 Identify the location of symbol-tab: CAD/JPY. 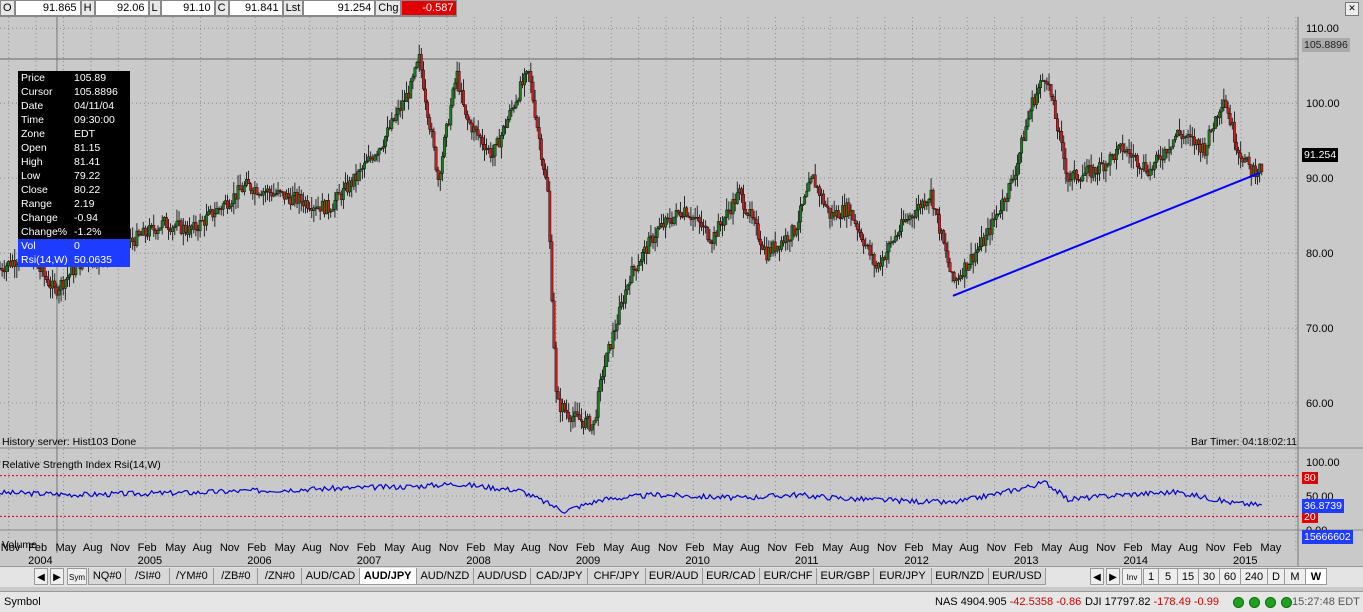
(559, 576).